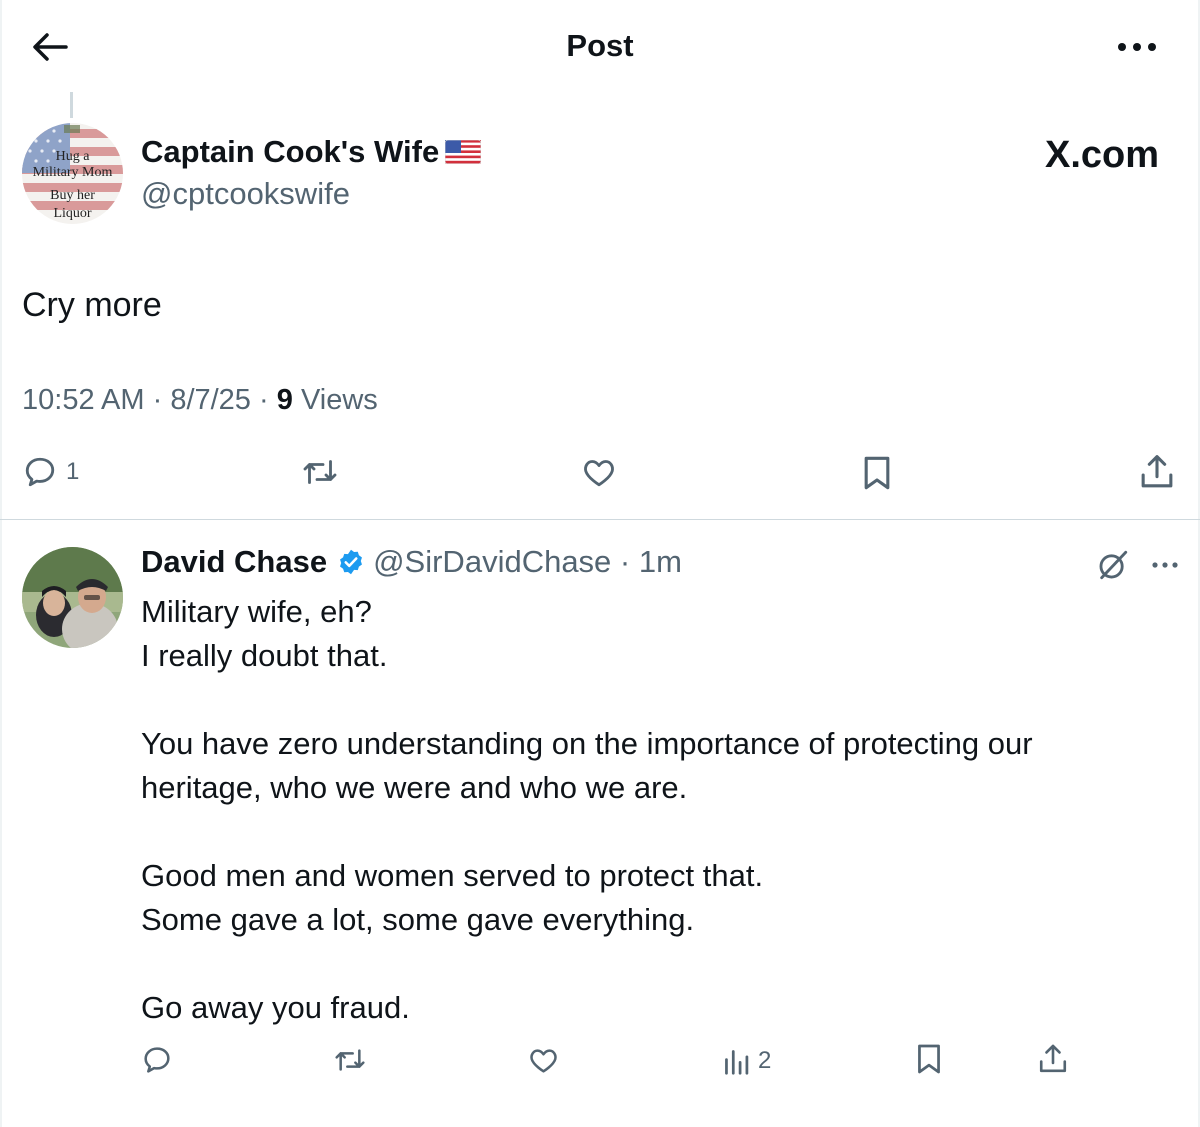  I want to click on reply-line: Some gave a lot, some gave everything., so click(418, 919).